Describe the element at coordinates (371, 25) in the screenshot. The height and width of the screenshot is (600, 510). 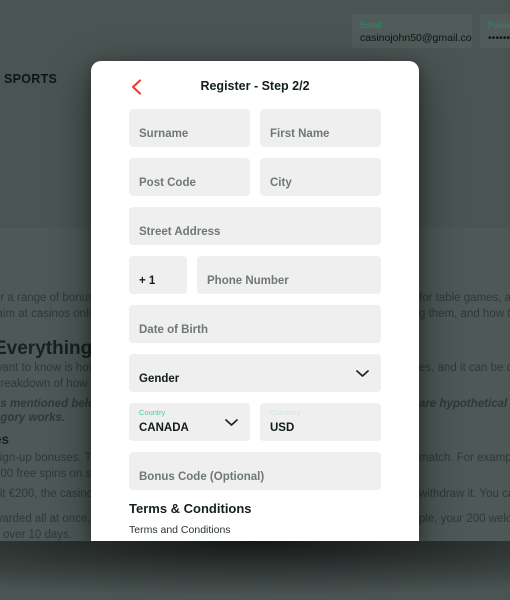
I see `background-email-label: Email` at that location.